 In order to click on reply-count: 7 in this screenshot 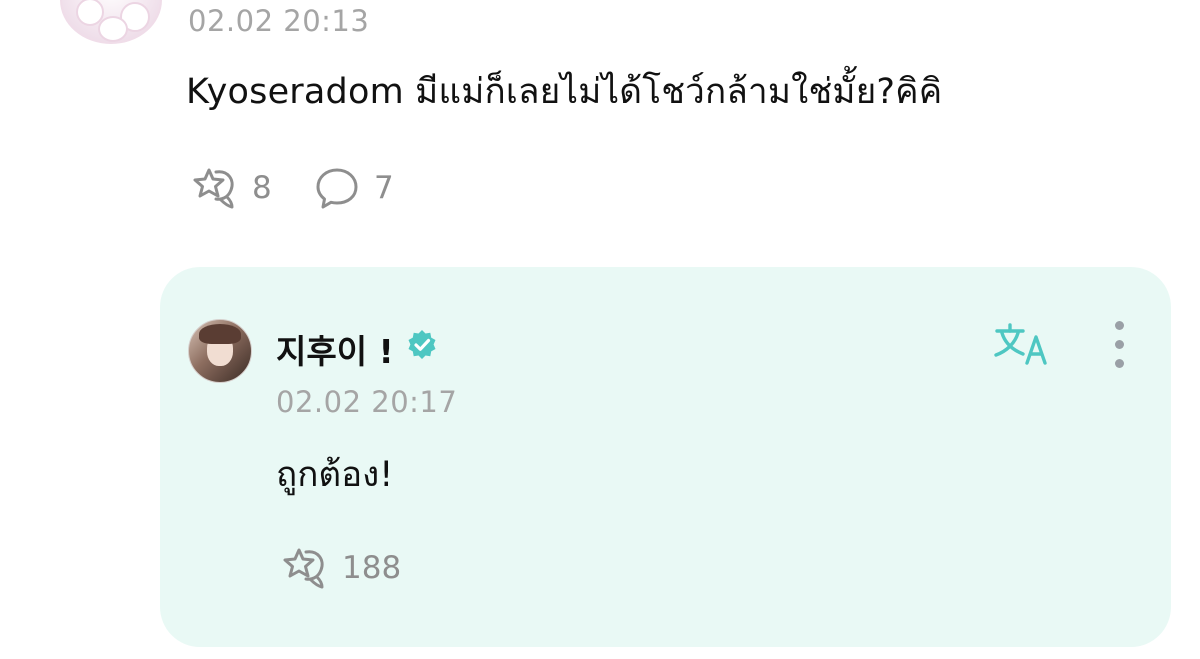, I will do `click(384, 188)`.